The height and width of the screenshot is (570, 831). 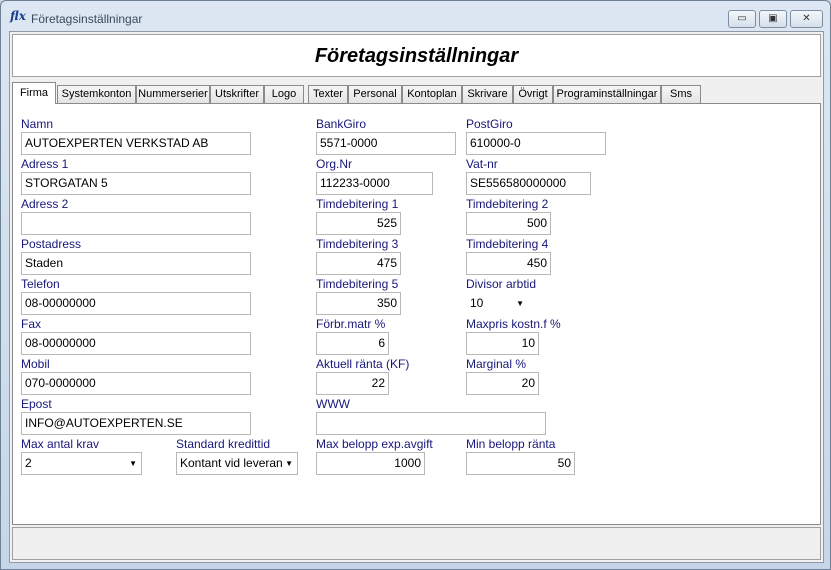 What do you see at coordinates (352, 383) in the screenshot?
I see `aktuell-ranta-input: 22` at bounding box center [352, 383].